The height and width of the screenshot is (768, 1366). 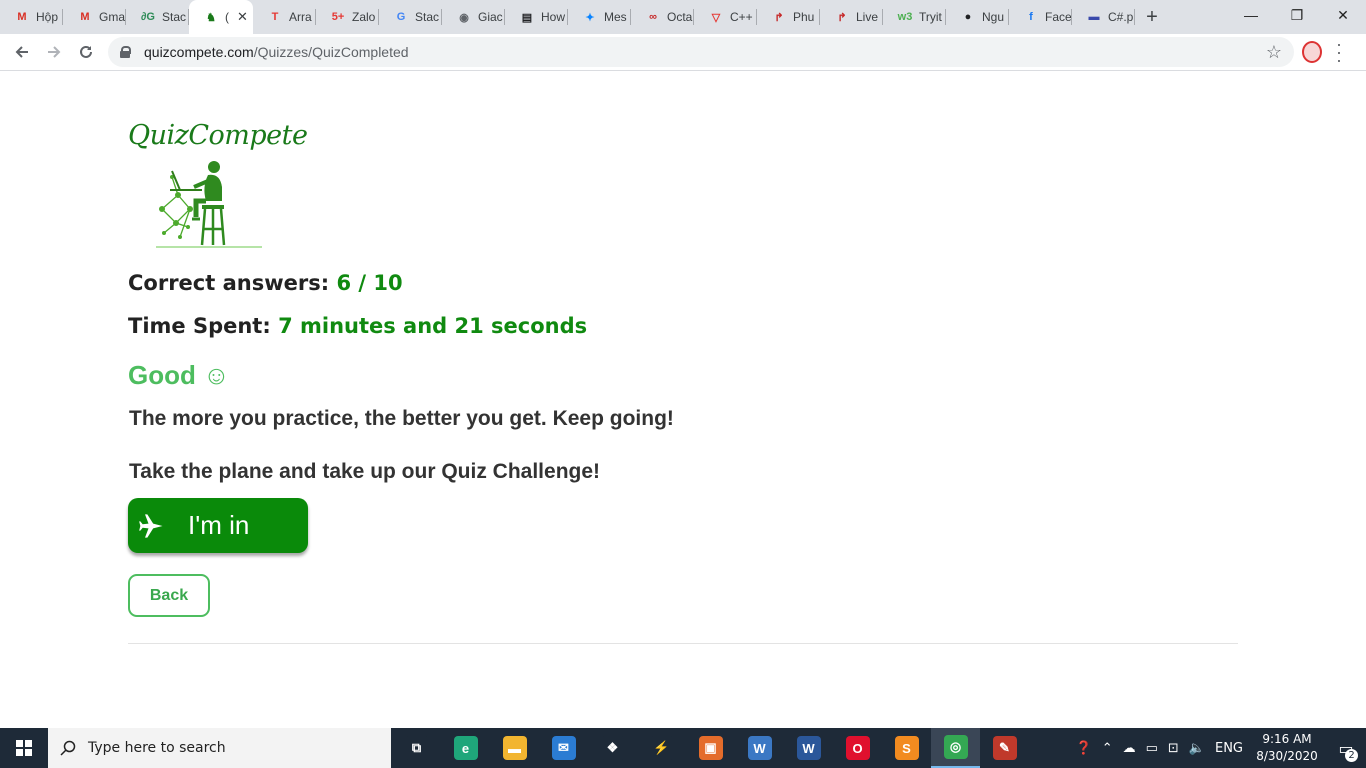 I want to click on taskbar-app: e, so click(x=465, y=748).